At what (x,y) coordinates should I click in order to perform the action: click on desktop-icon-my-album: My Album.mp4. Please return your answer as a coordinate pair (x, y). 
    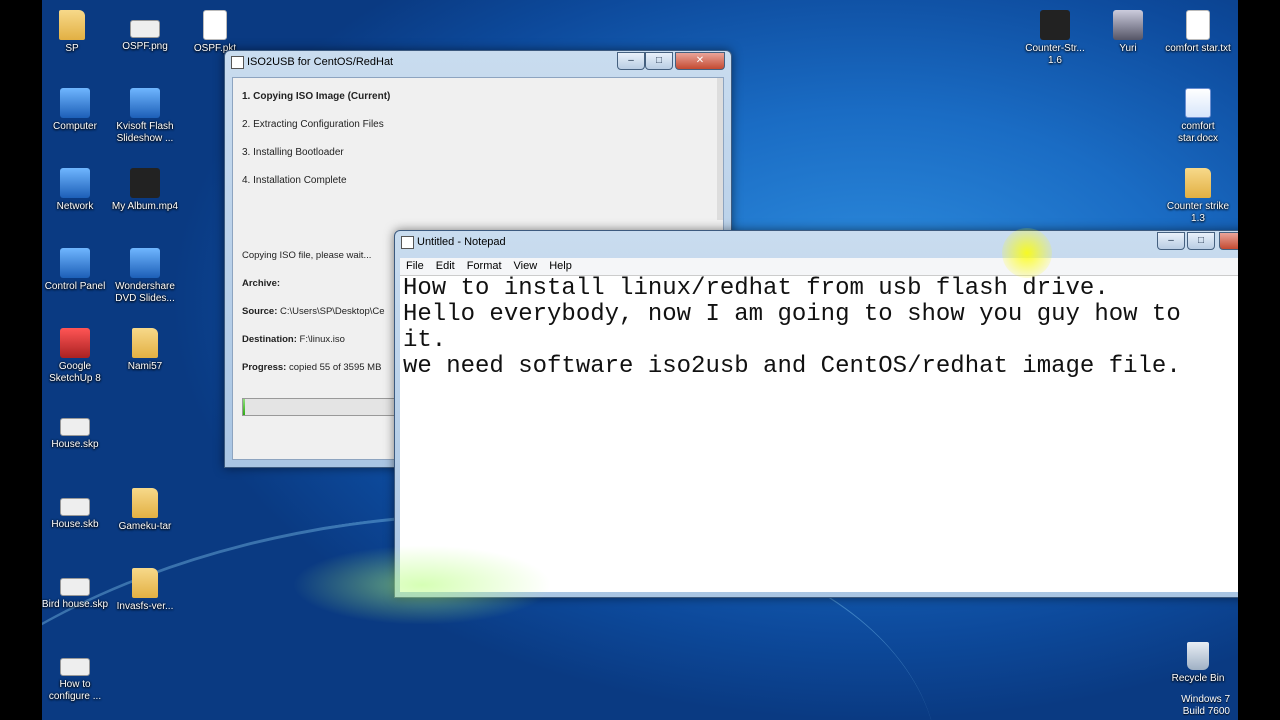
    Looking at the image, I should click on (145, 190).